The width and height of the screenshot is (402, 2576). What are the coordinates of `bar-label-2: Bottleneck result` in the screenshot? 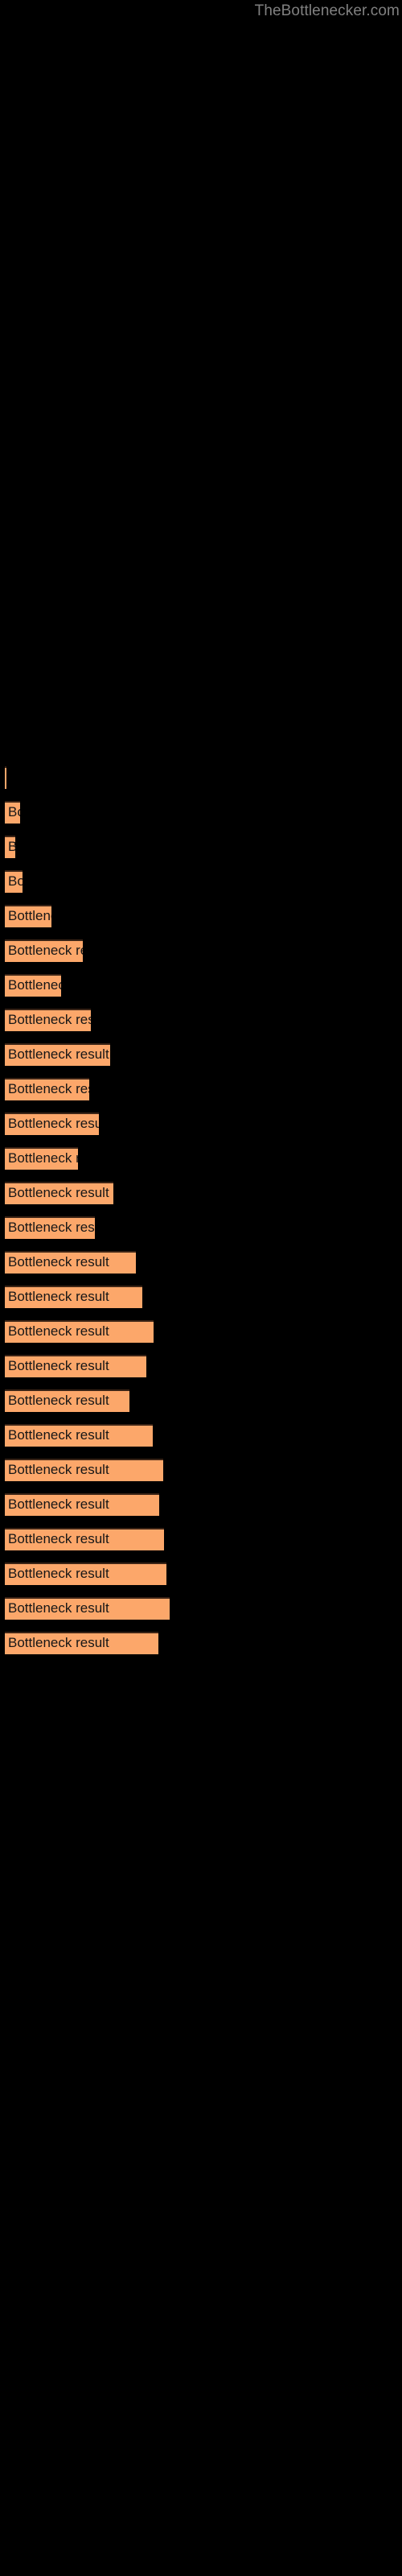 It's located at (11, 846).